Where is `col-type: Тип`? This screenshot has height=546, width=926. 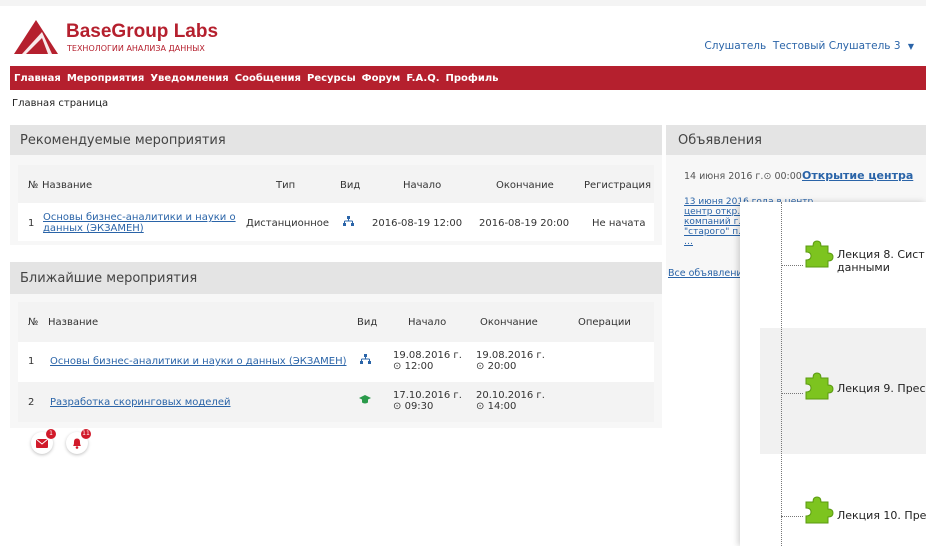
col-type: Тип is located at coordinates (286, 185).